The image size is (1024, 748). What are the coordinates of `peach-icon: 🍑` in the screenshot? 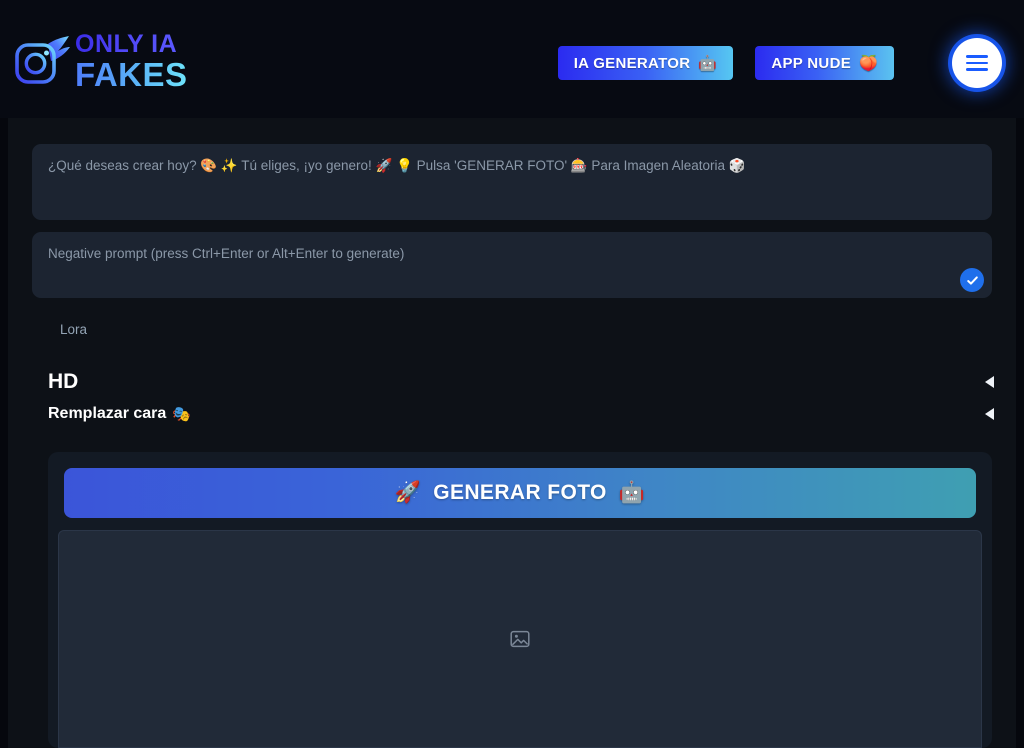 It's located at (868, 63).